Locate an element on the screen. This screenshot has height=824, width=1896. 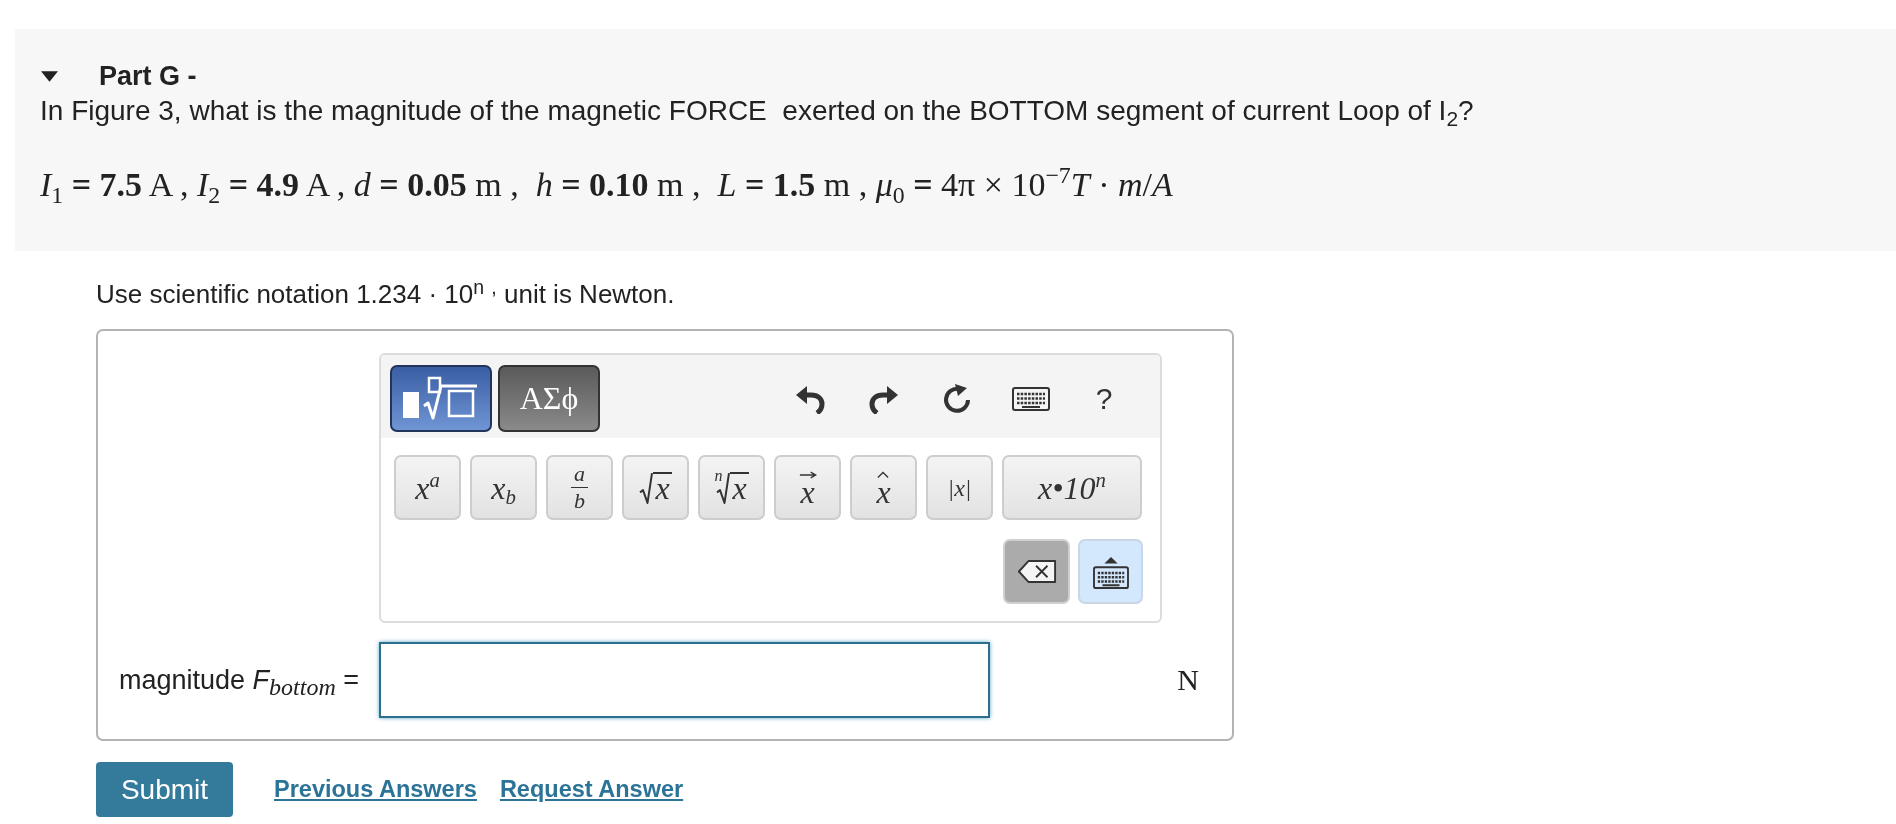
vector-key: x is located at coordinates (807, 487).